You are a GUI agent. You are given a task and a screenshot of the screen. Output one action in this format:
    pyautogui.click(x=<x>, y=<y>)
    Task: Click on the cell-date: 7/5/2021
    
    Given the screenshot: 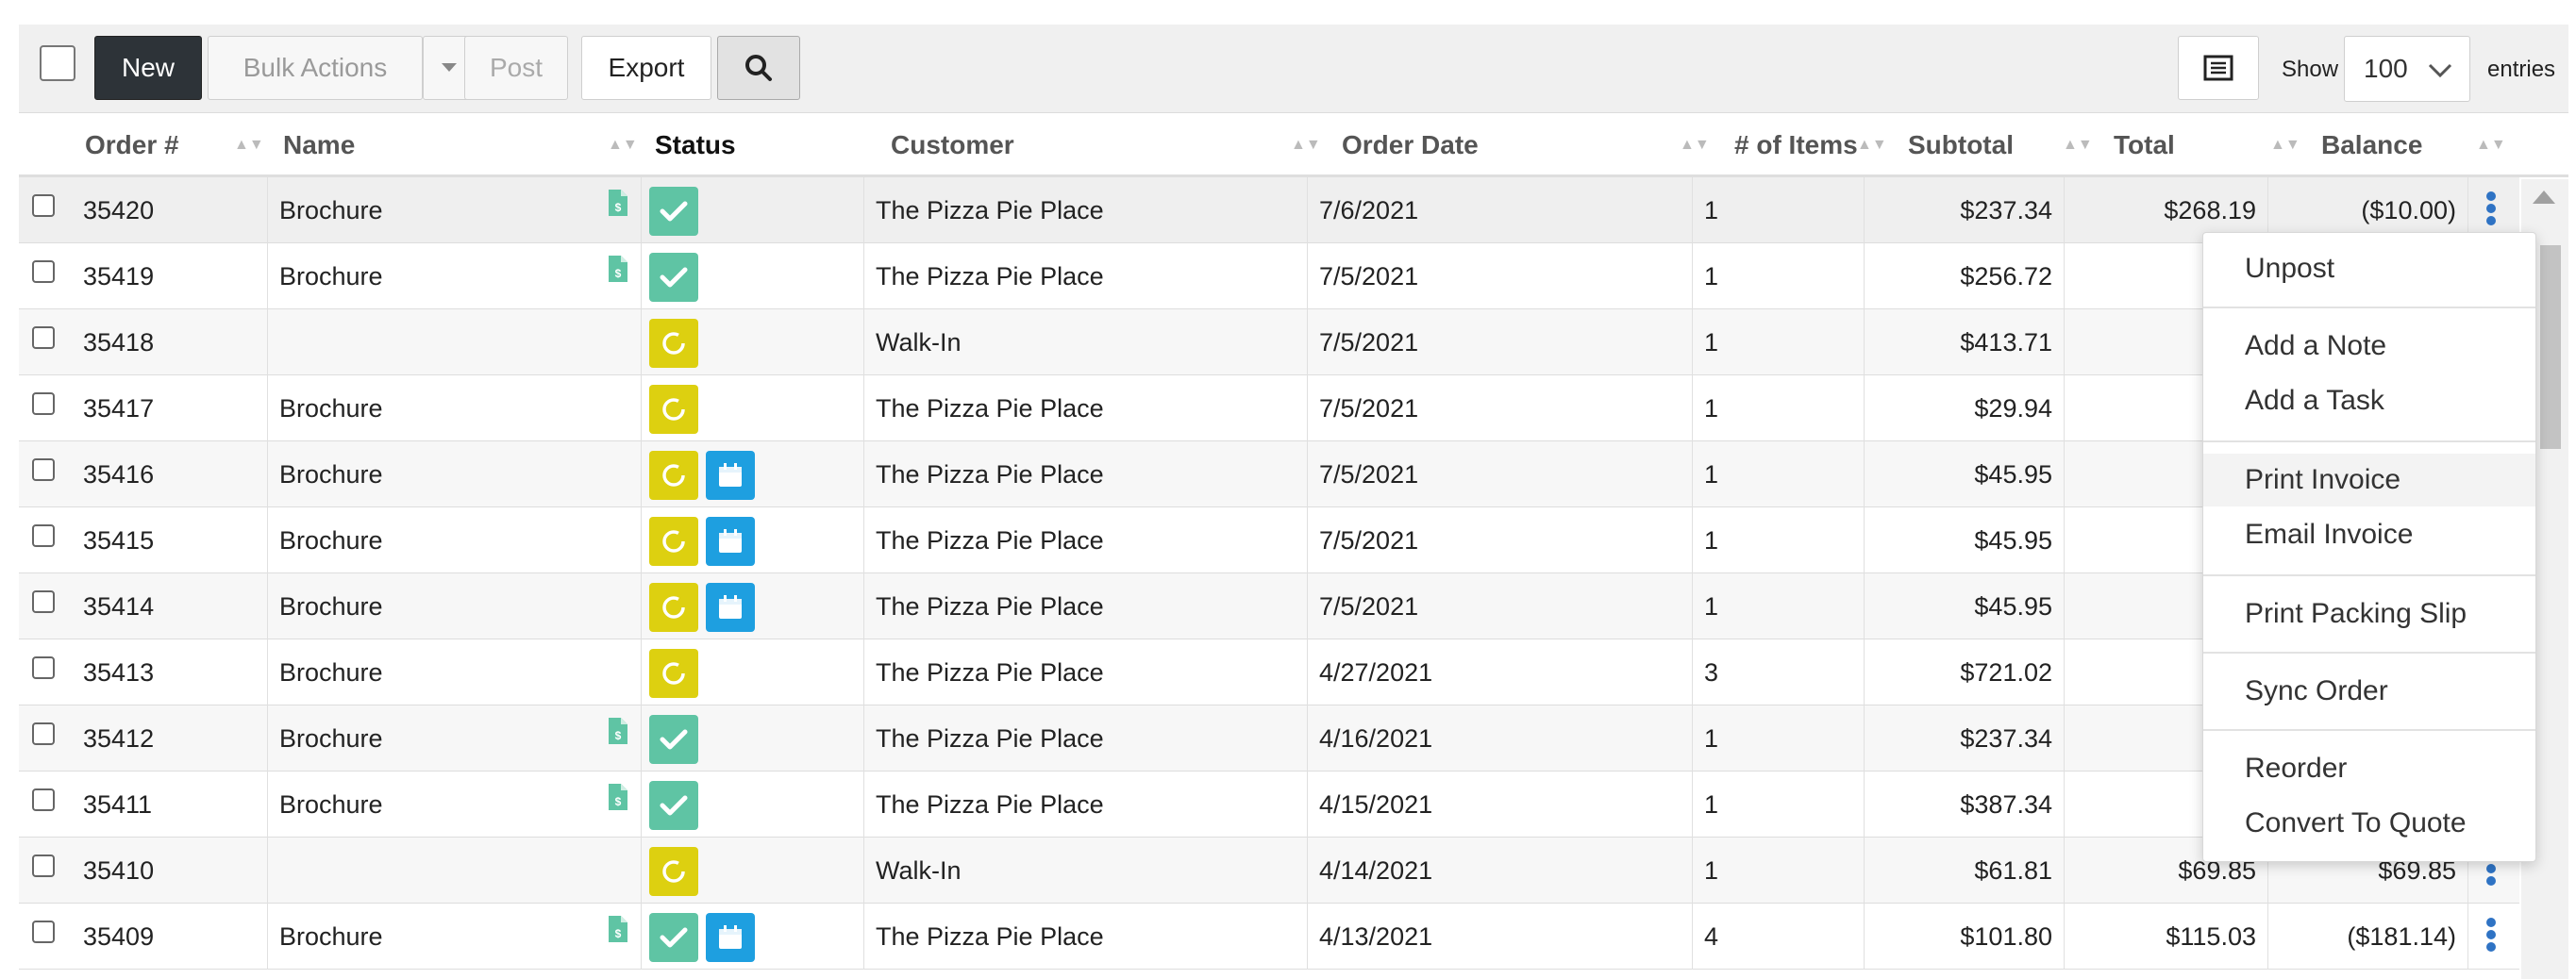 What is the action you would take?
    pyautogui.click(x=1500, y=342)
    